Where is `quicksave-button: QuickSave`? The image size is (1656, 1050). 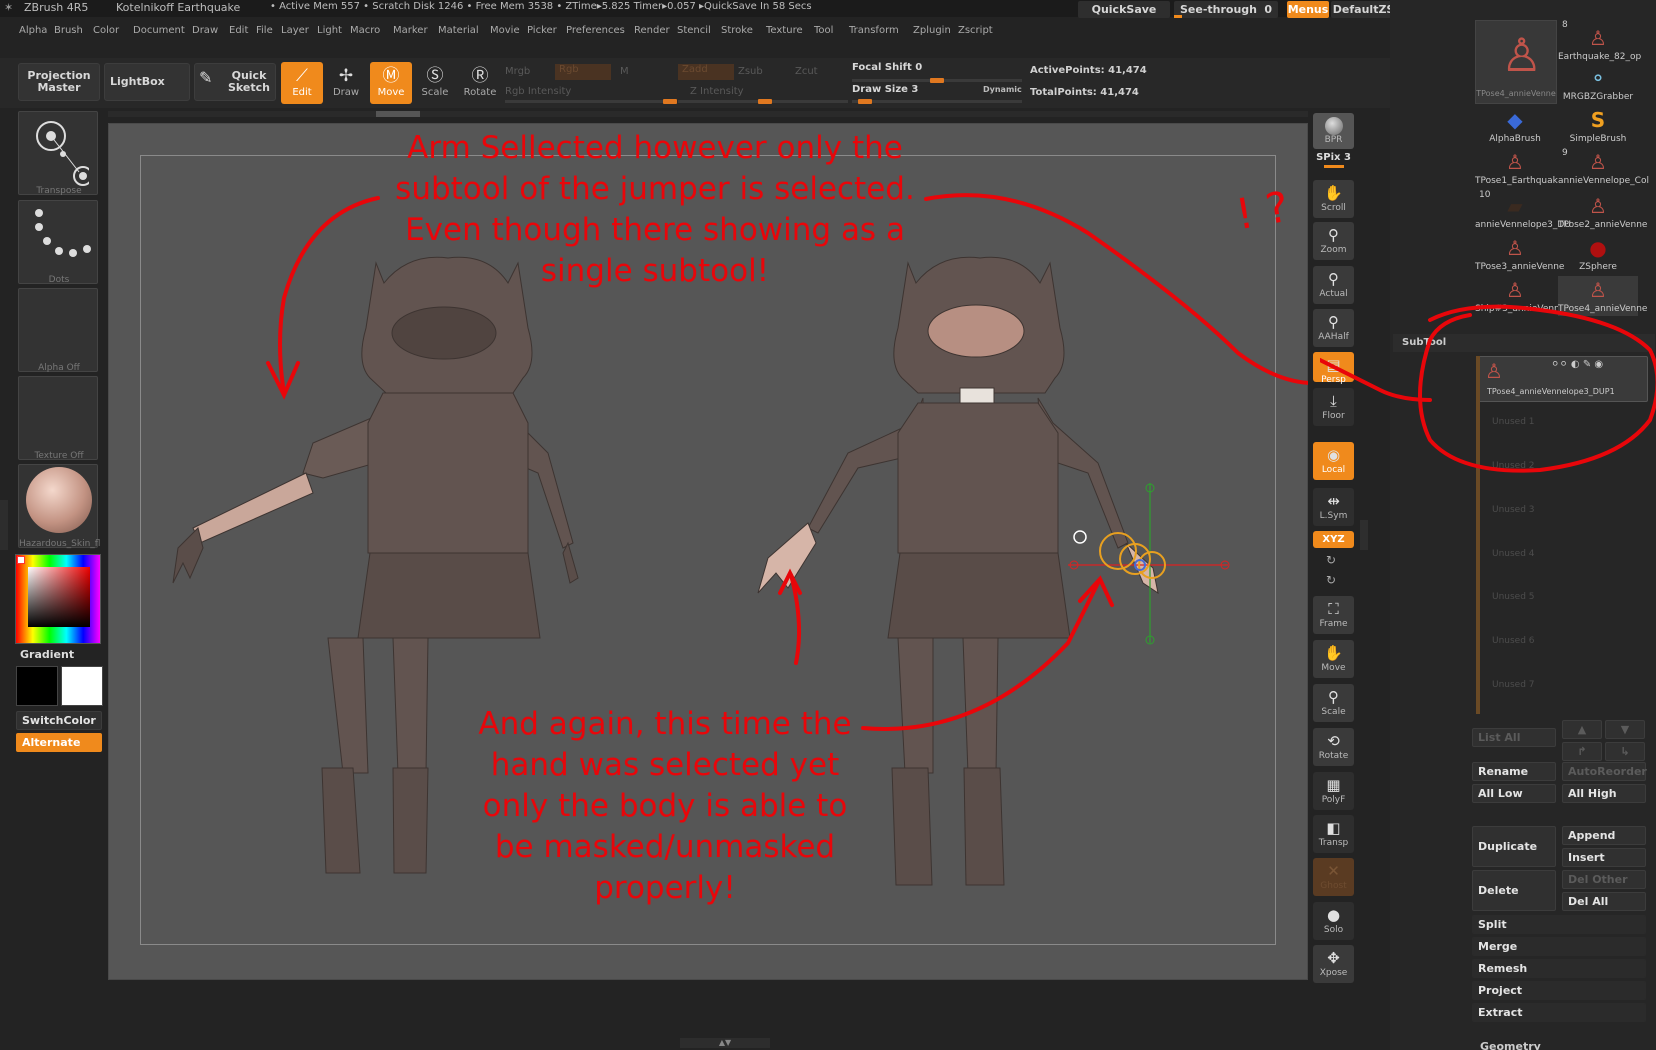 quicksave-button: QuickSave is located at coordinates (1124, 9).